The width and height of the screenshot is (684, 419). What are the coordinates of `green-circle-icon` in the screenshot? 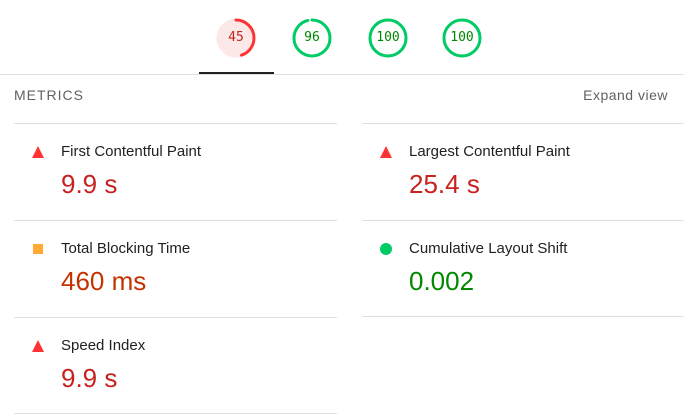 It's located at (386, 249).